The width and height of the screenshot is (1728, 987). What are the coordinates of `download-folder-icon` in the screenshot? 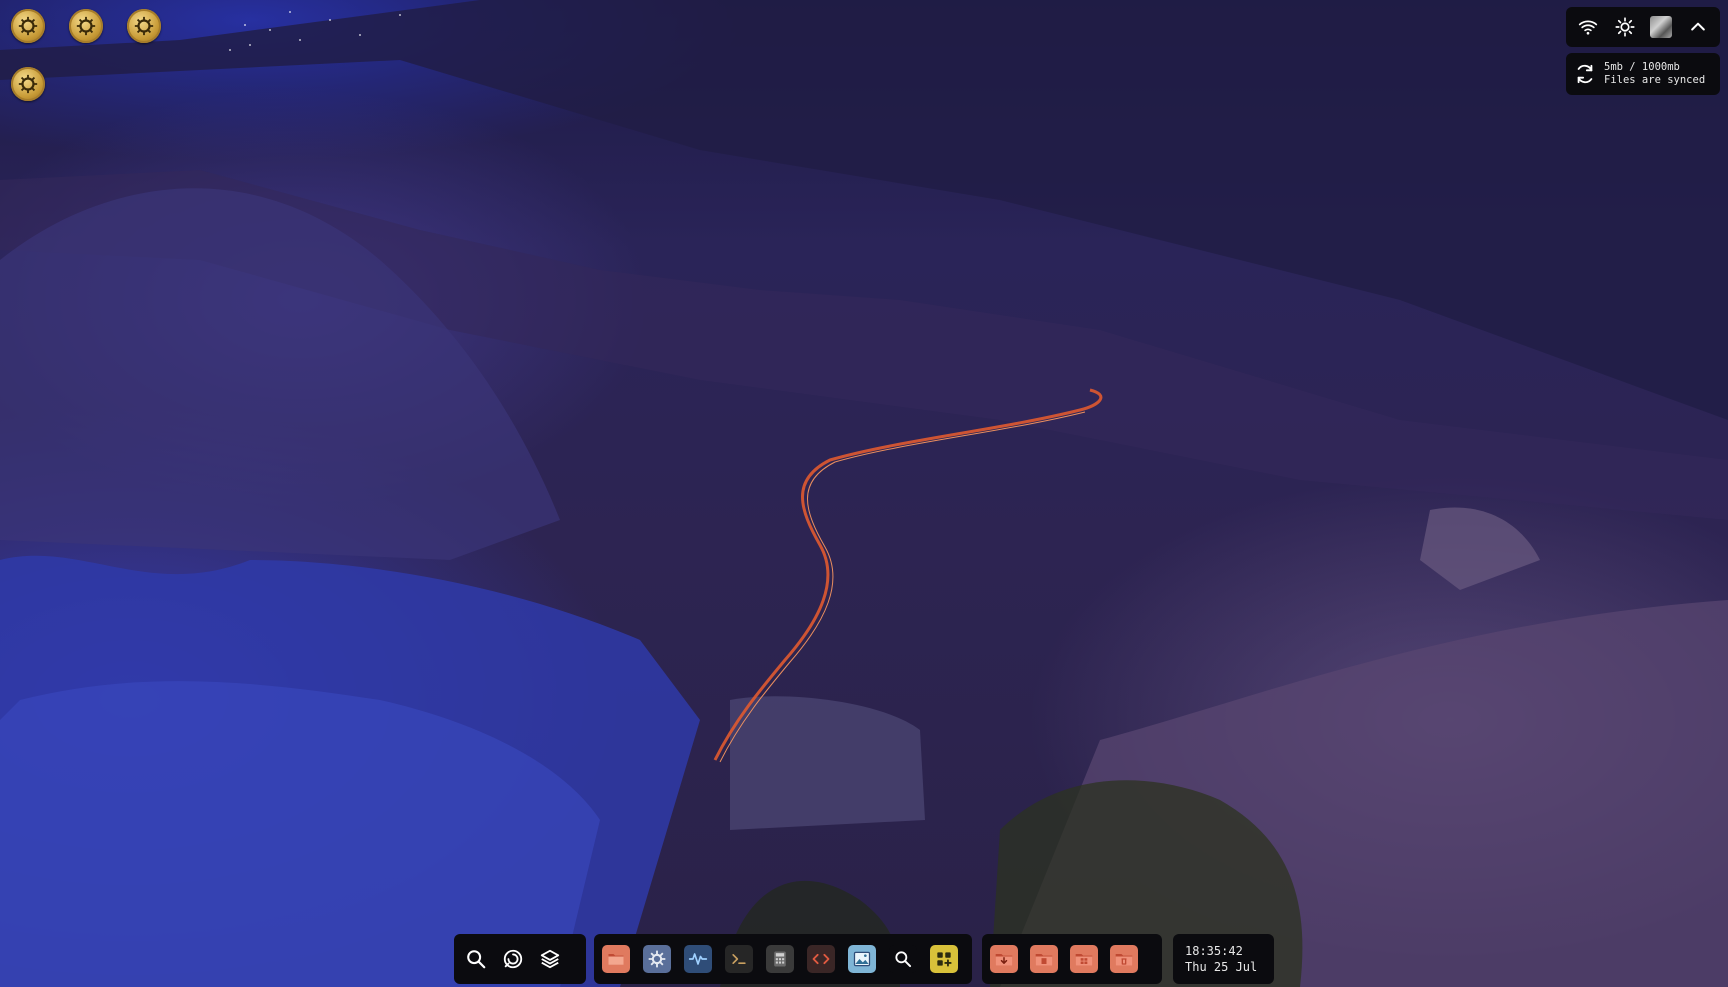 It's located at (1004, 960).